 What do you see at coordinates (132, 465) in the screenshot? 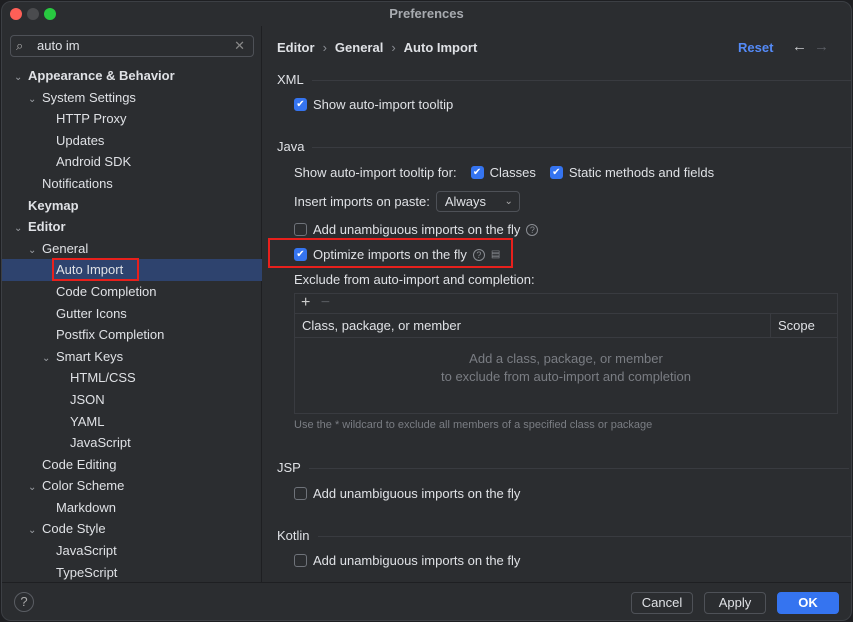
I see `tree-item-code-editing: Code Editing` at bounding box center [132, 465].